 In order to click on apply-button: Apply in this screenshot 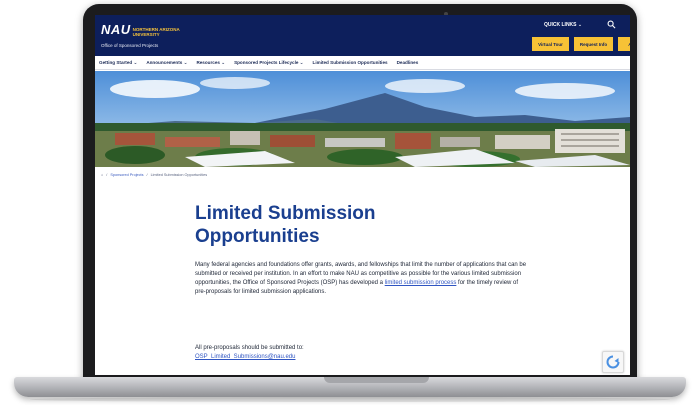, I will do `click(624, 44)`.